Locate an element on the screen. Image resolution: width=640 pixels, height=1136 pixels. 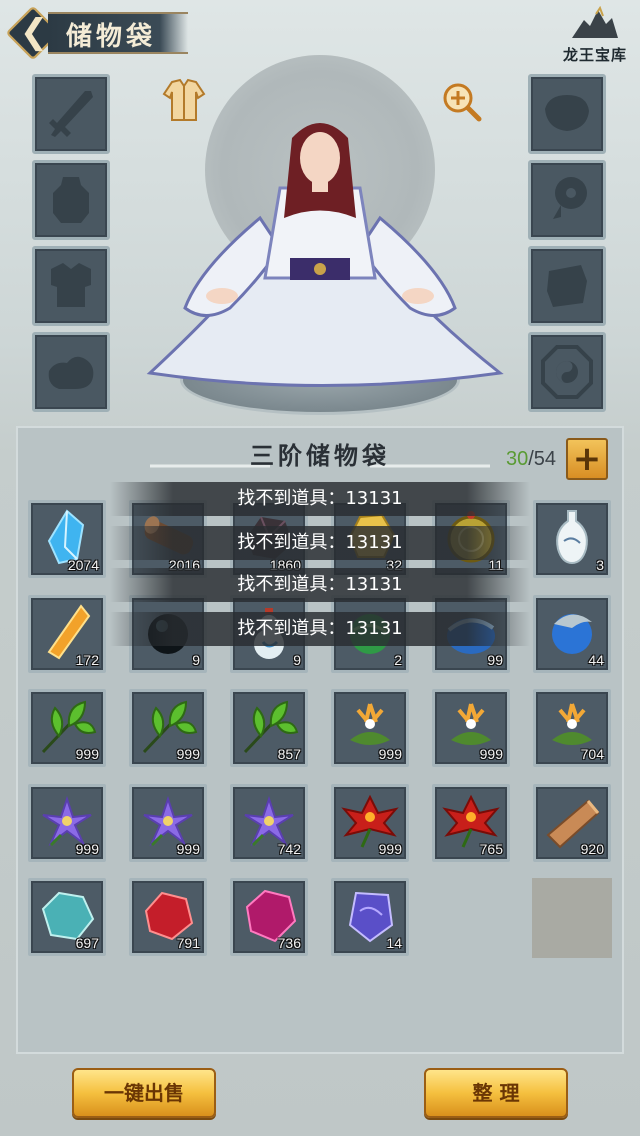
brand-logo: 龙王宝库 is located at coordinates (595, 36).